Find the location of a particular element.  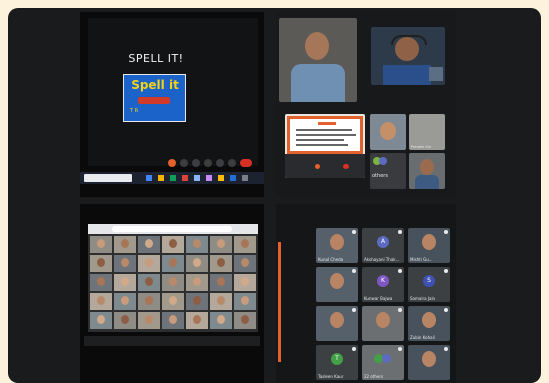

camera-button-icon is located at coordinates (184, 163).